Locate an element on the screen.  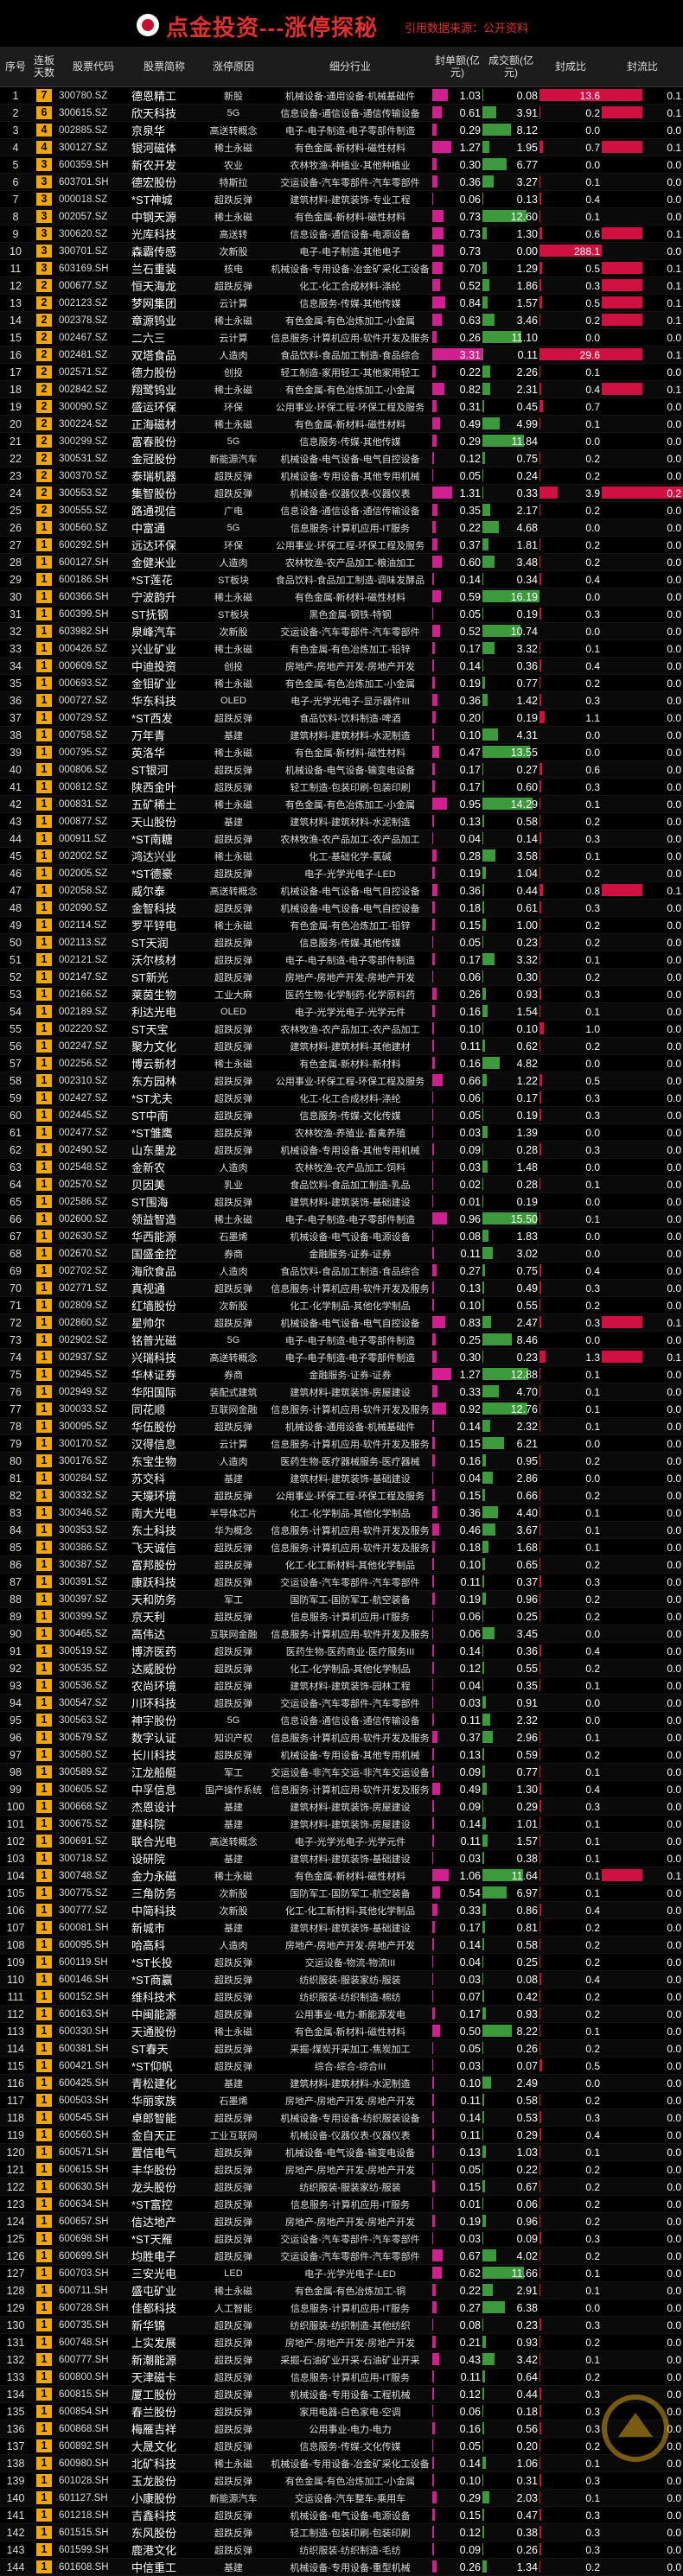
row-reason: 券商 is located at coordinates (233, 1254).